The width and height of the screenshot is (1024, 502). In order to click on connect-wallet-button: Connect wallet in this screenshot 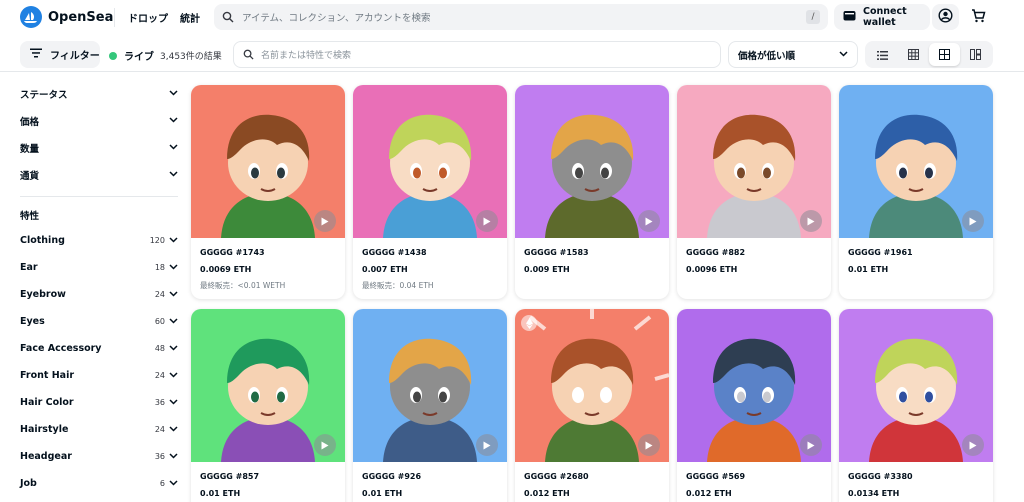, I will do `click(882, 17)`.